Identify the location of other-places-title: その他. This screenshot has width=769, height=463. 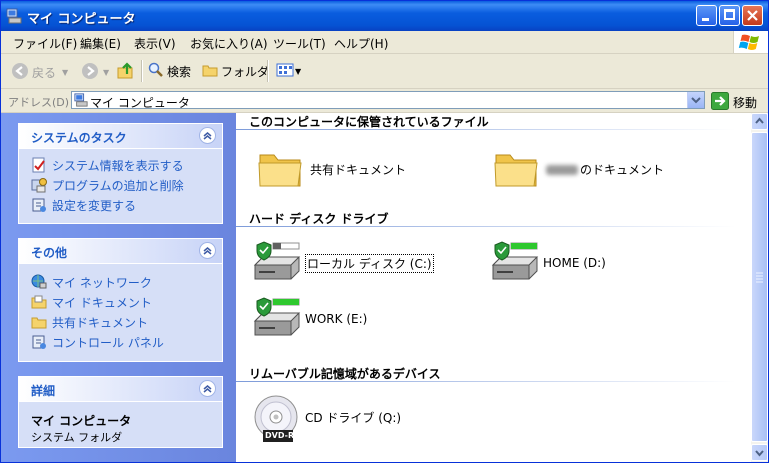
(49, 253).